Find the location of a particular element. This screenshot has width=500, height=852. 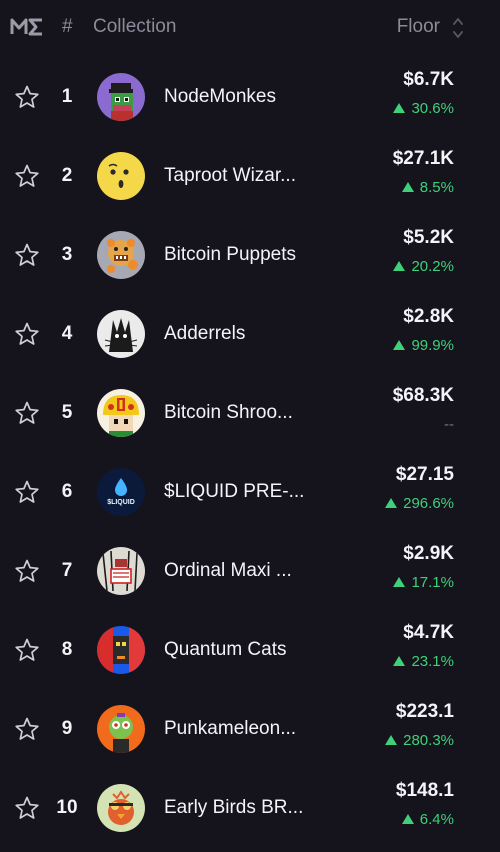

rank-number: 10 is located at coordinates (67, 807).